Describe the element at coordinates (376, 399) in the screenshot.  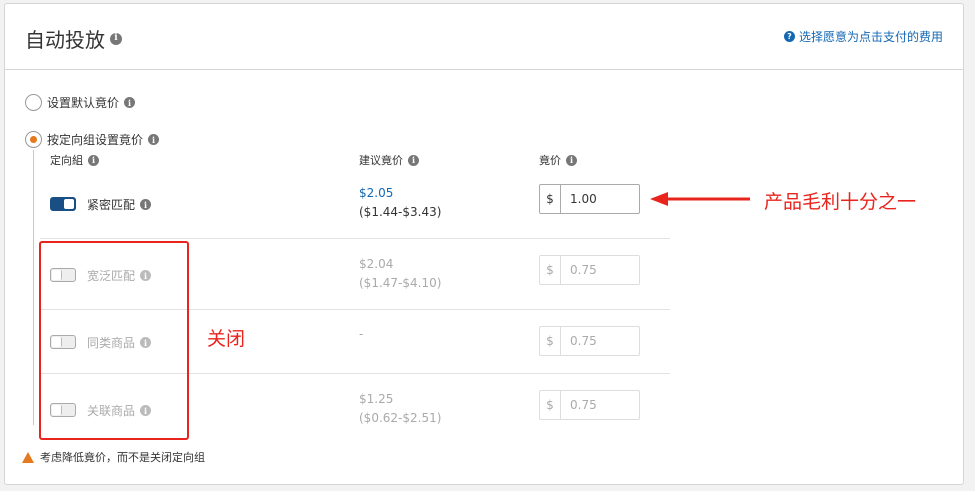
I see `suggested-bid: $1.25` at that location.